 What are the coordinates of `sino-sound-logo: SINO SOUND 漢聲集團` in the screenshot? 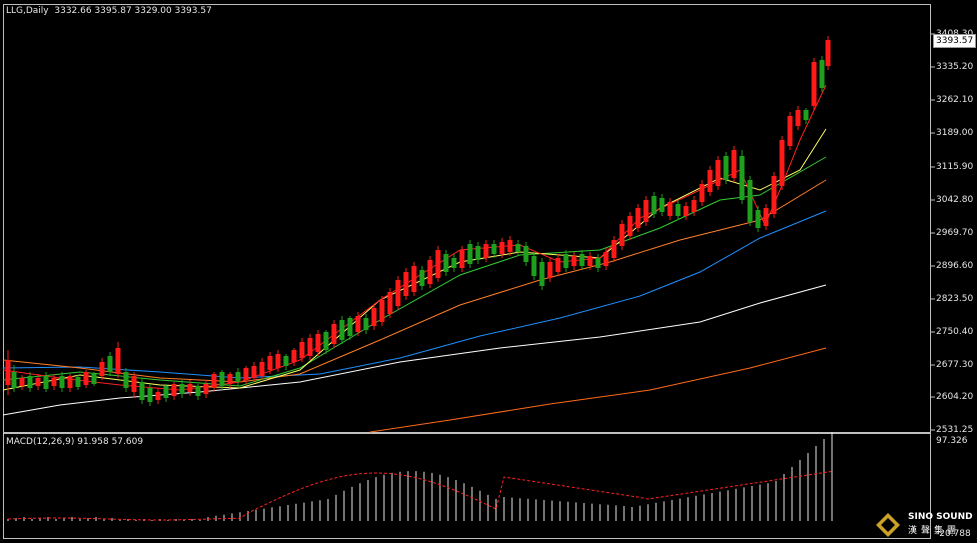 It's located at (924, 525).